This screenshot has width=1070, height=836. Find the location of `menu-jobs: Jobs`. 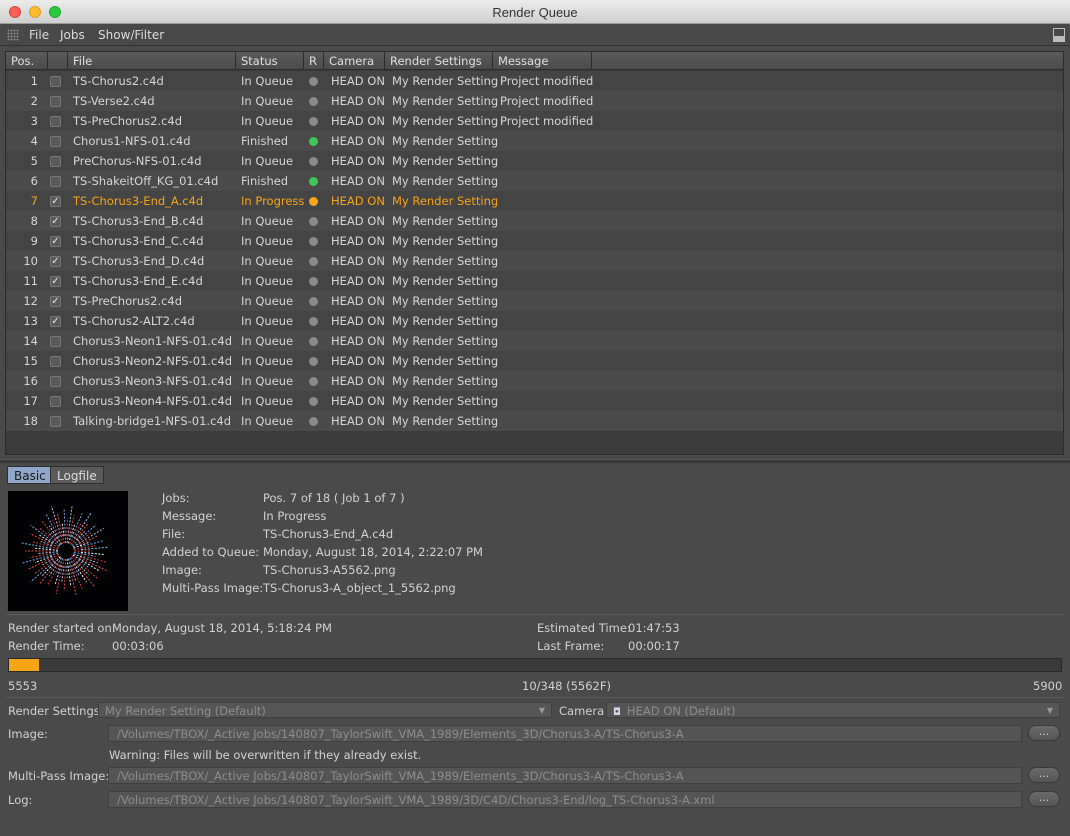

menu-jobs: Jobs is located at coordinates (72, 35).